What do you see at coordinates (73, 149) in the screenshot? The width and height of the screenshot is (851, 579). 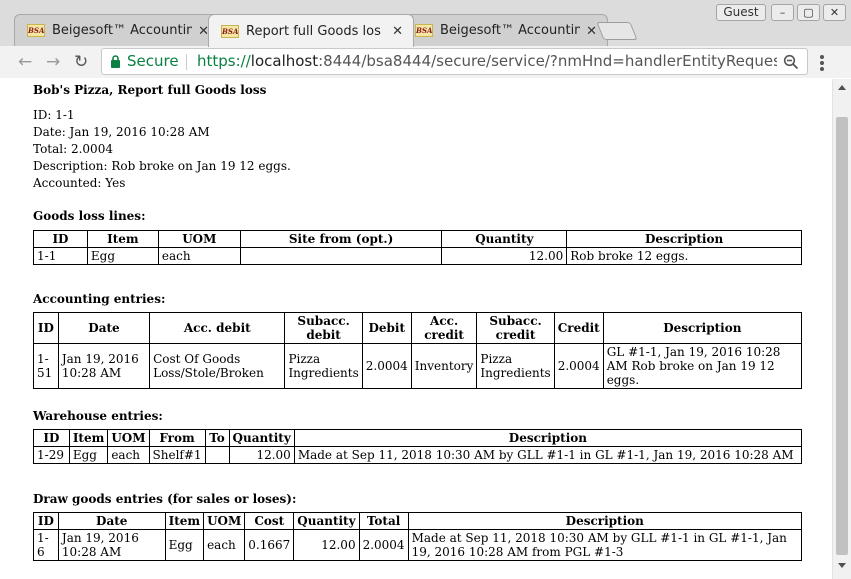 I see `field-total: Total: 2.0004` at bounding box center [73, 149].